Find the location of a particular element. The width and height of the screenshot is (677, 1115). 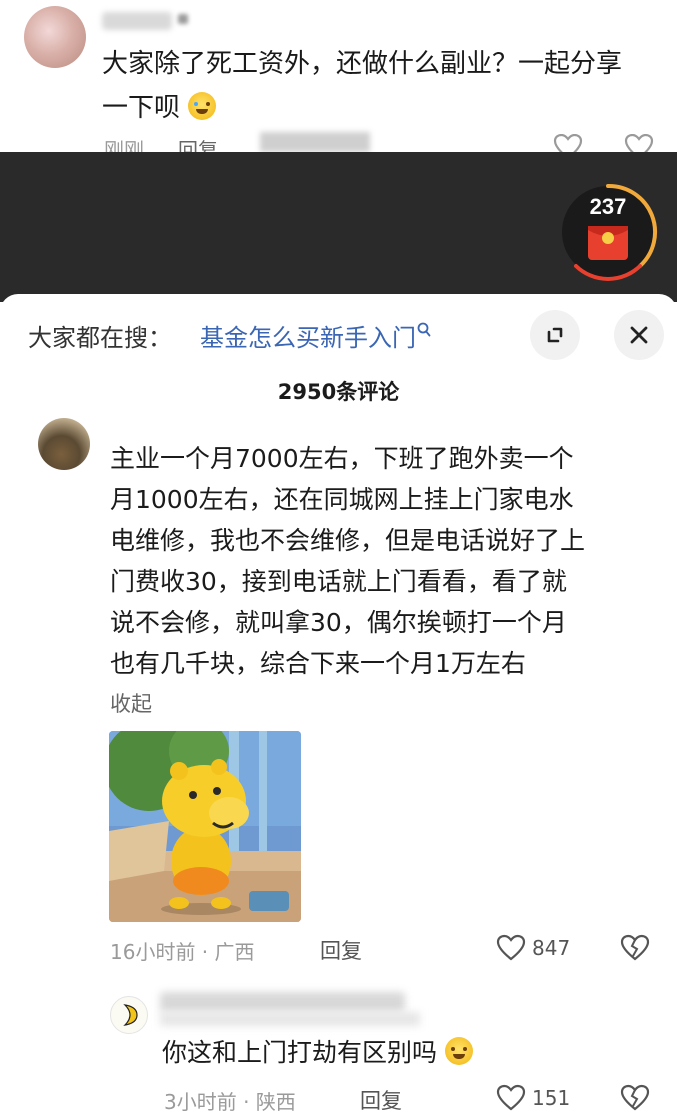

post-text-line: 大家除了死工资外，还做什么副业？一起分享 is located at coordinates (362, 64).